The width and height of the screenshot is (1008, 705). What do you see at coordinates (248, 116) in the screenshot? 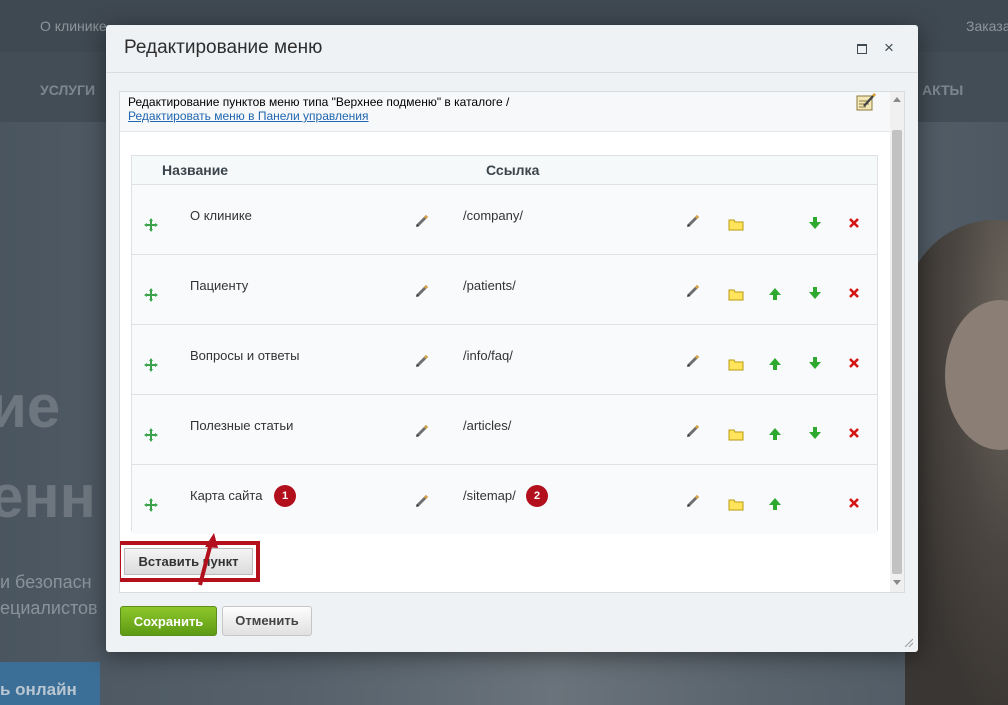
I see `control-panel-link: Редактировать меню в Панели управления` at bounding box center [248, 116].